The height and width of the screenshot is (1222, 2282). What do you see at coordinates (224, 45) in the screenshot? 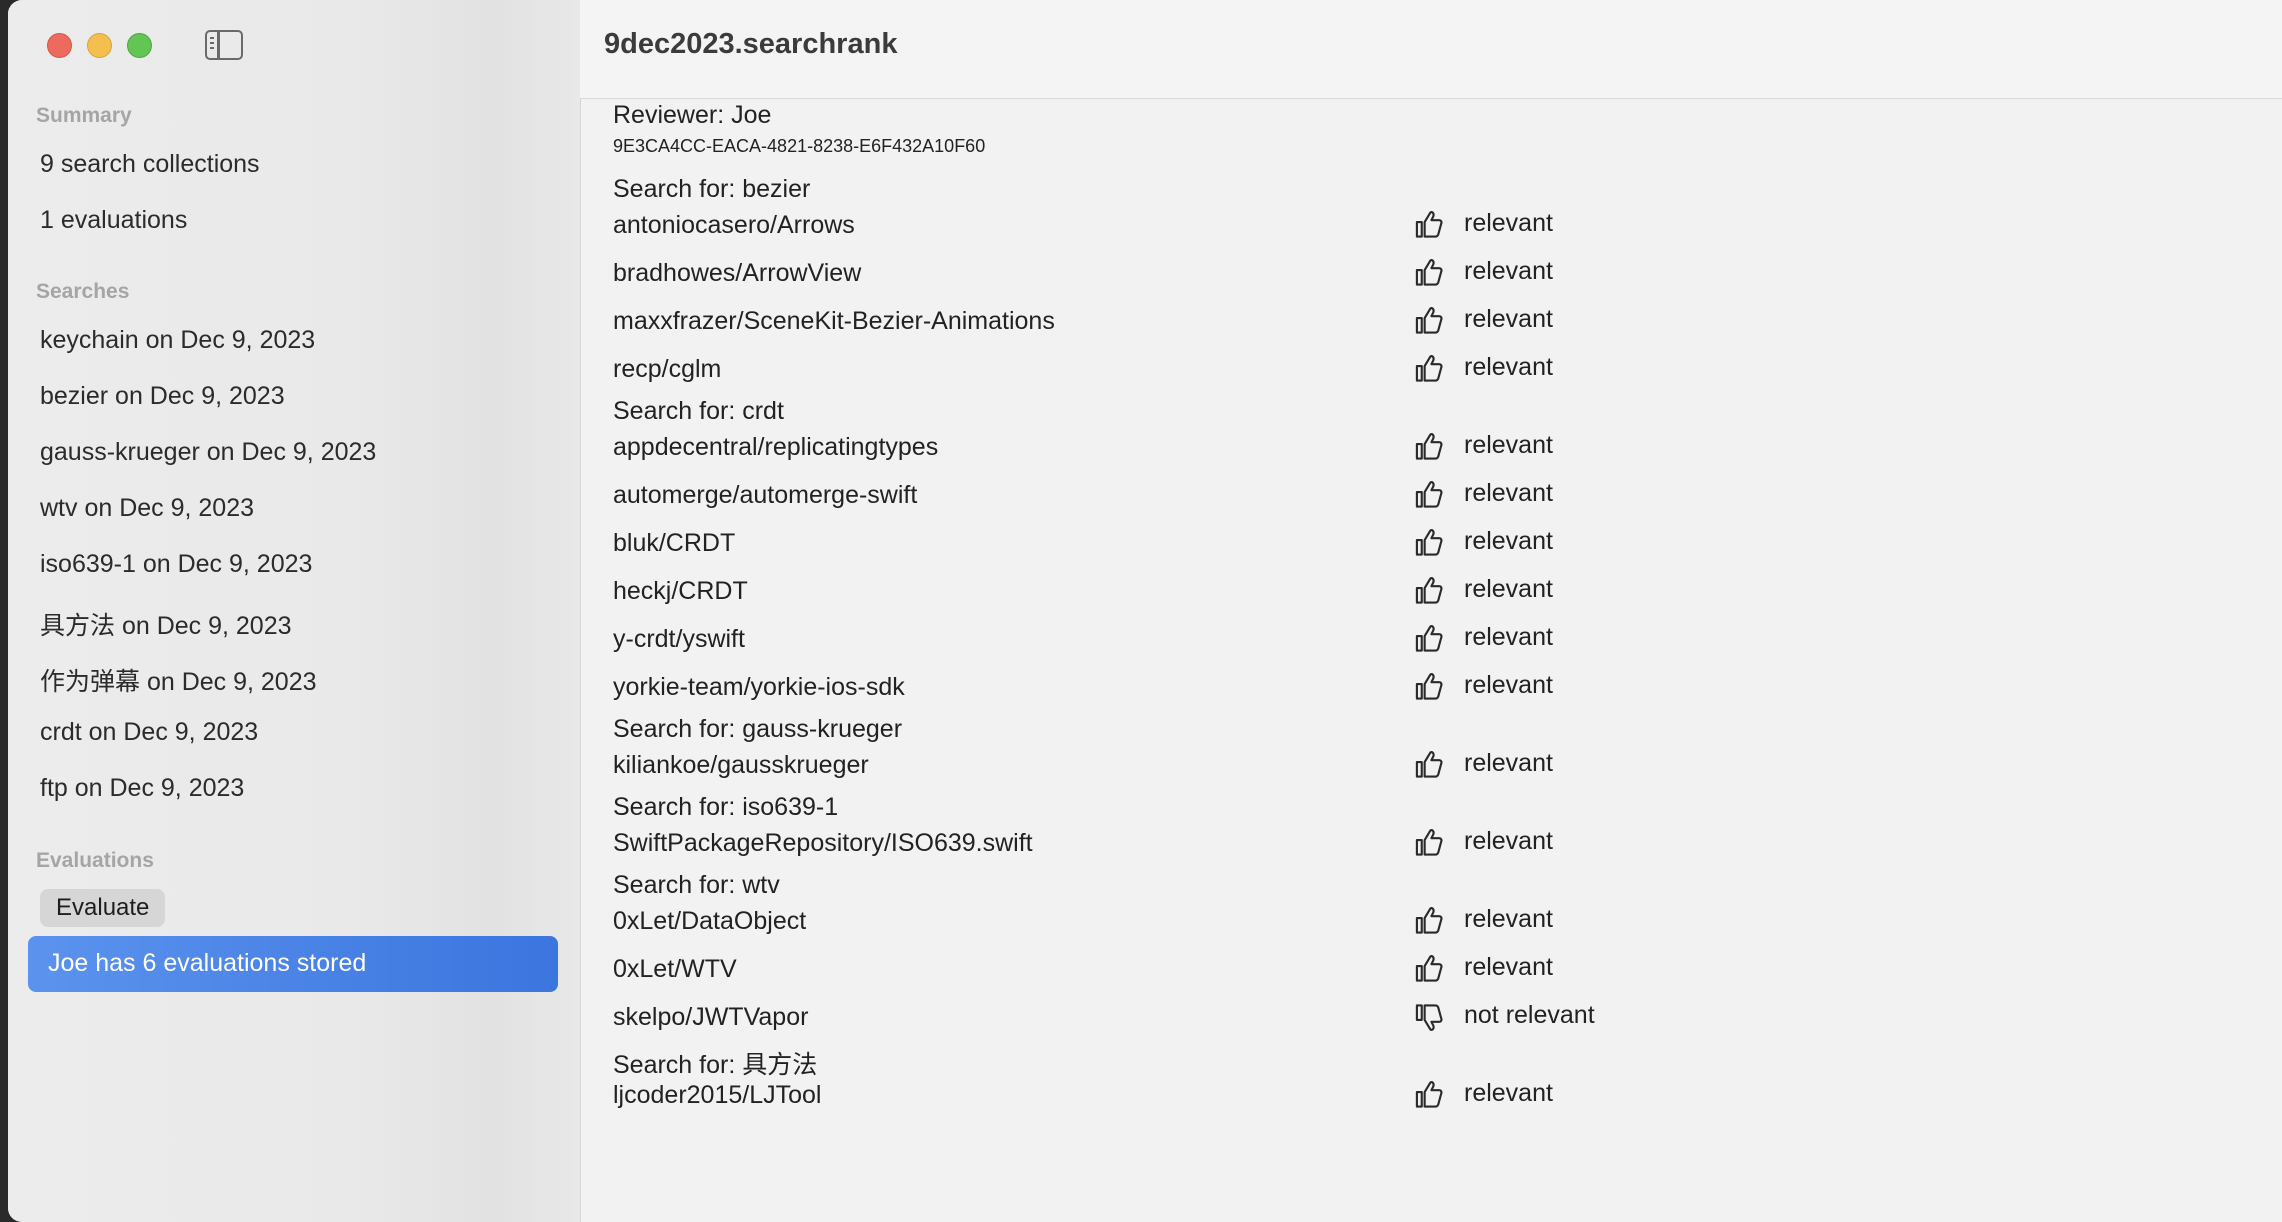
I see `sidebar-toggle-icon` at bounding box center [224, 45].